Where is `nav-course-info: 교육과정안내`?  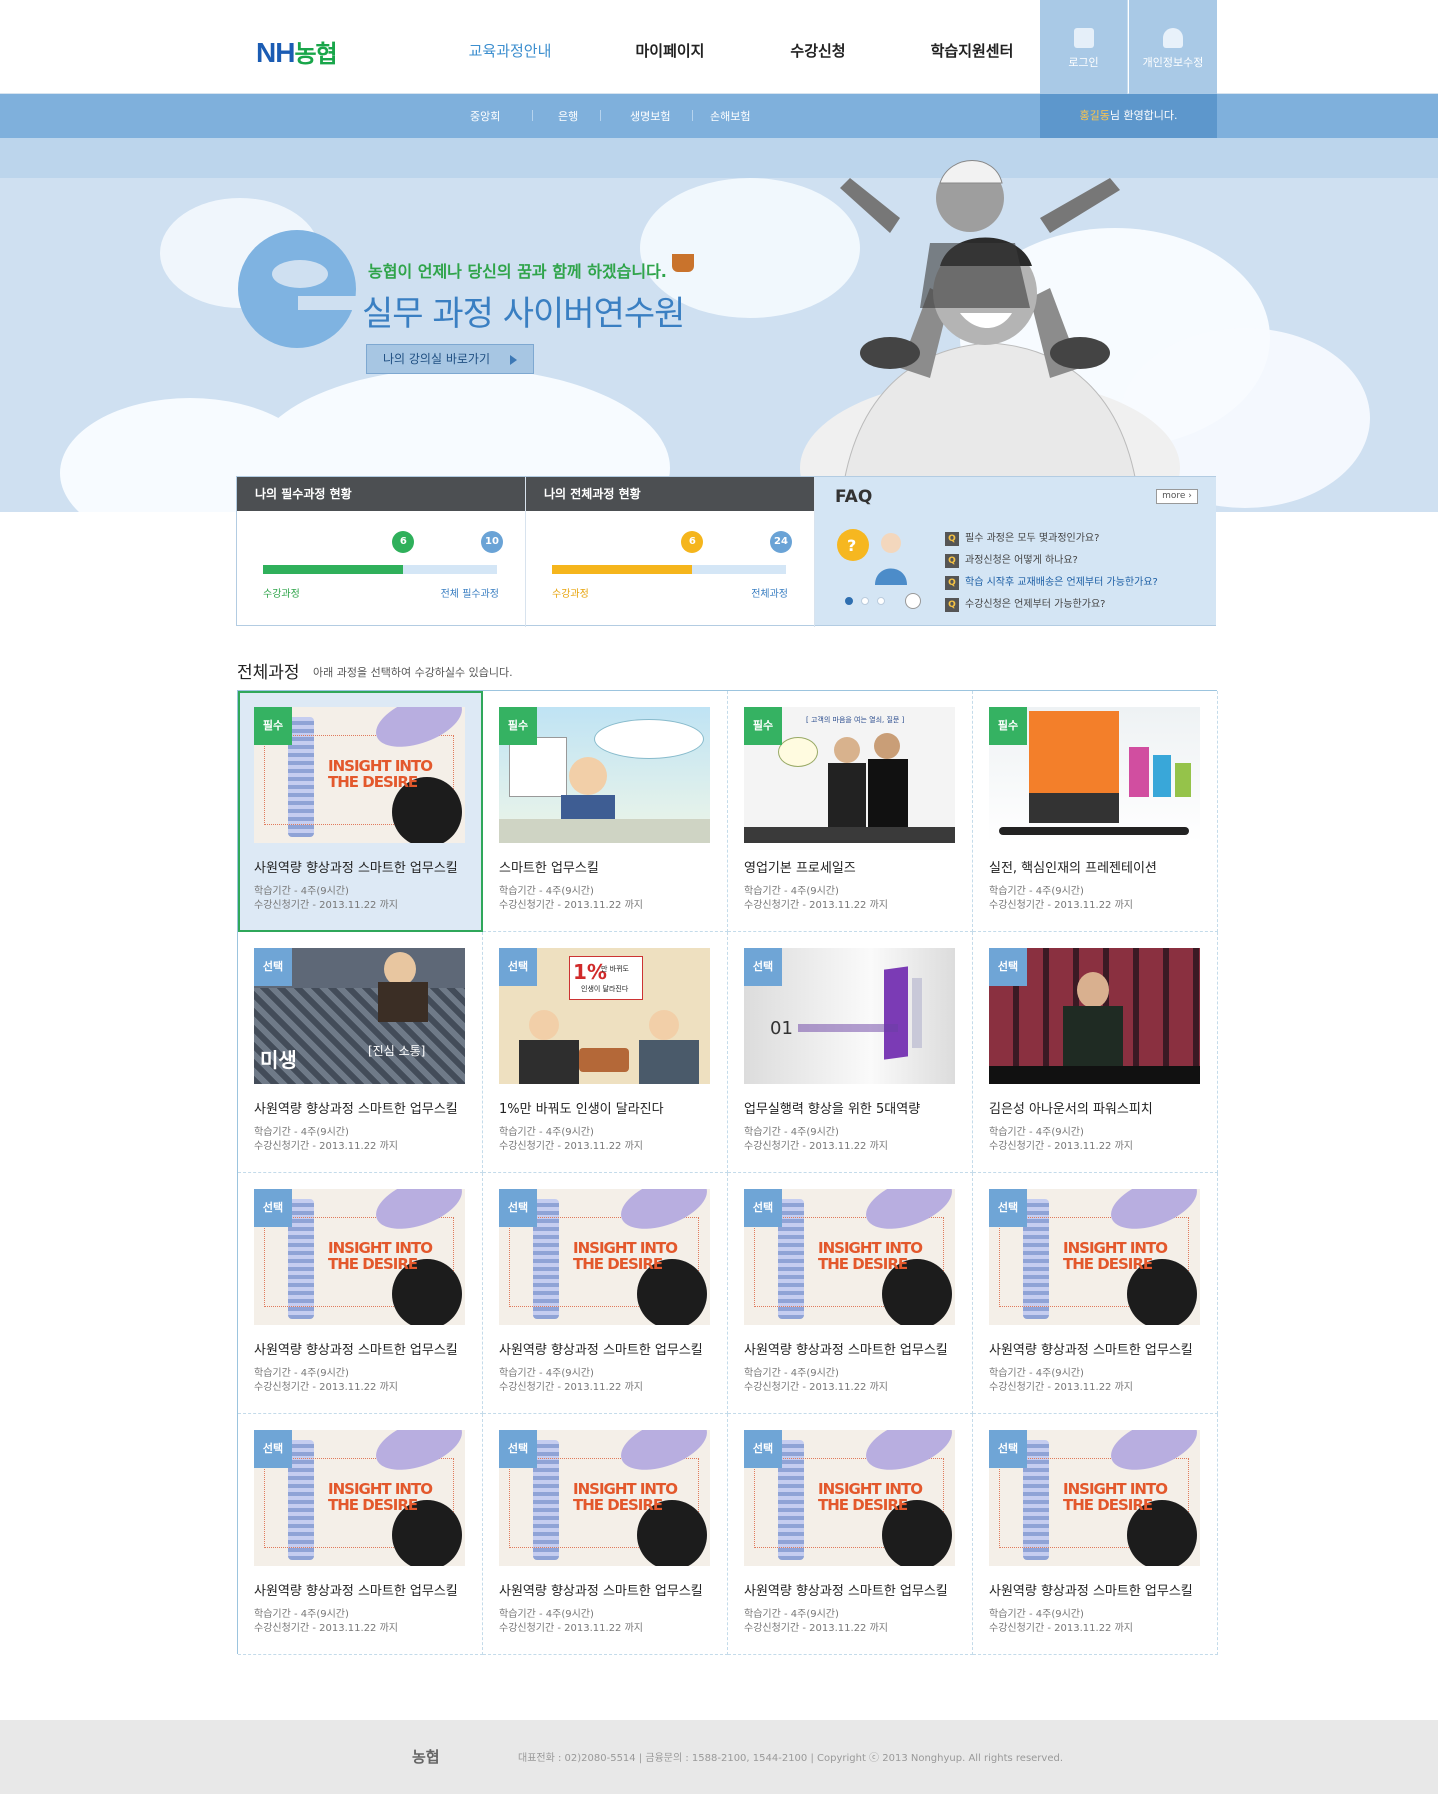 nav-course-info: 교육과정안내 is located at coordinates (510, 50).